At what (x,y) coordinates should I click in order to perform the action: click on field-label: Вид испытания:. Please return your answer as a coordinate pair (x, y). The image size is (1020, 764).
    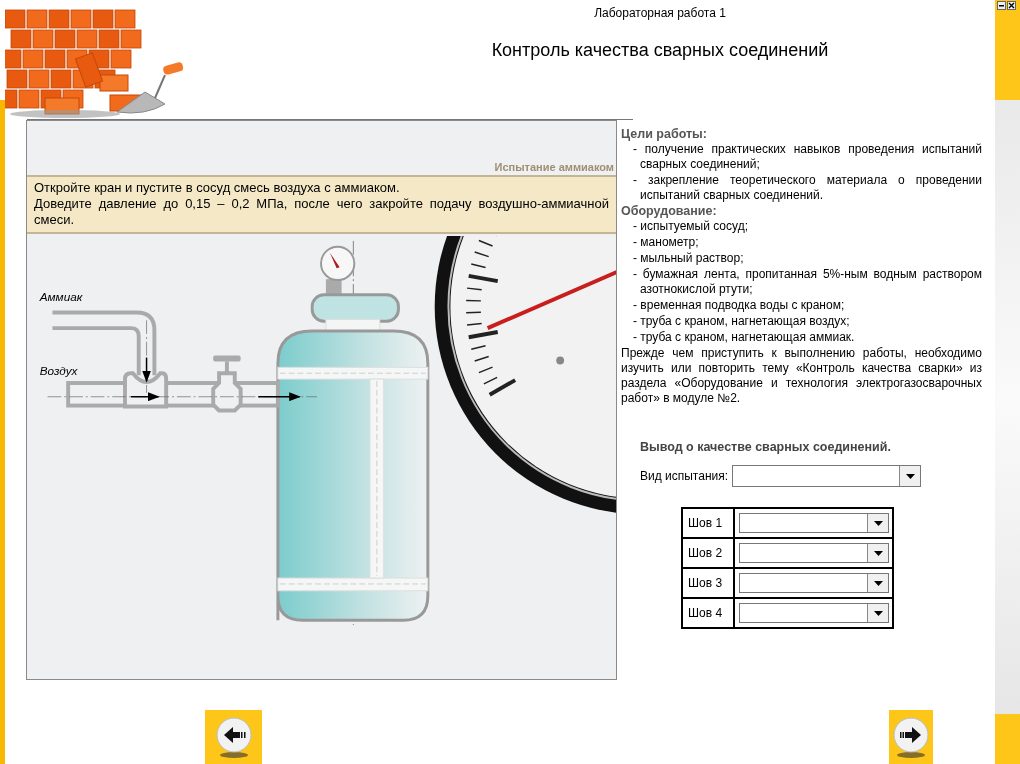
    Looking at the image, I should click on (684, 476).